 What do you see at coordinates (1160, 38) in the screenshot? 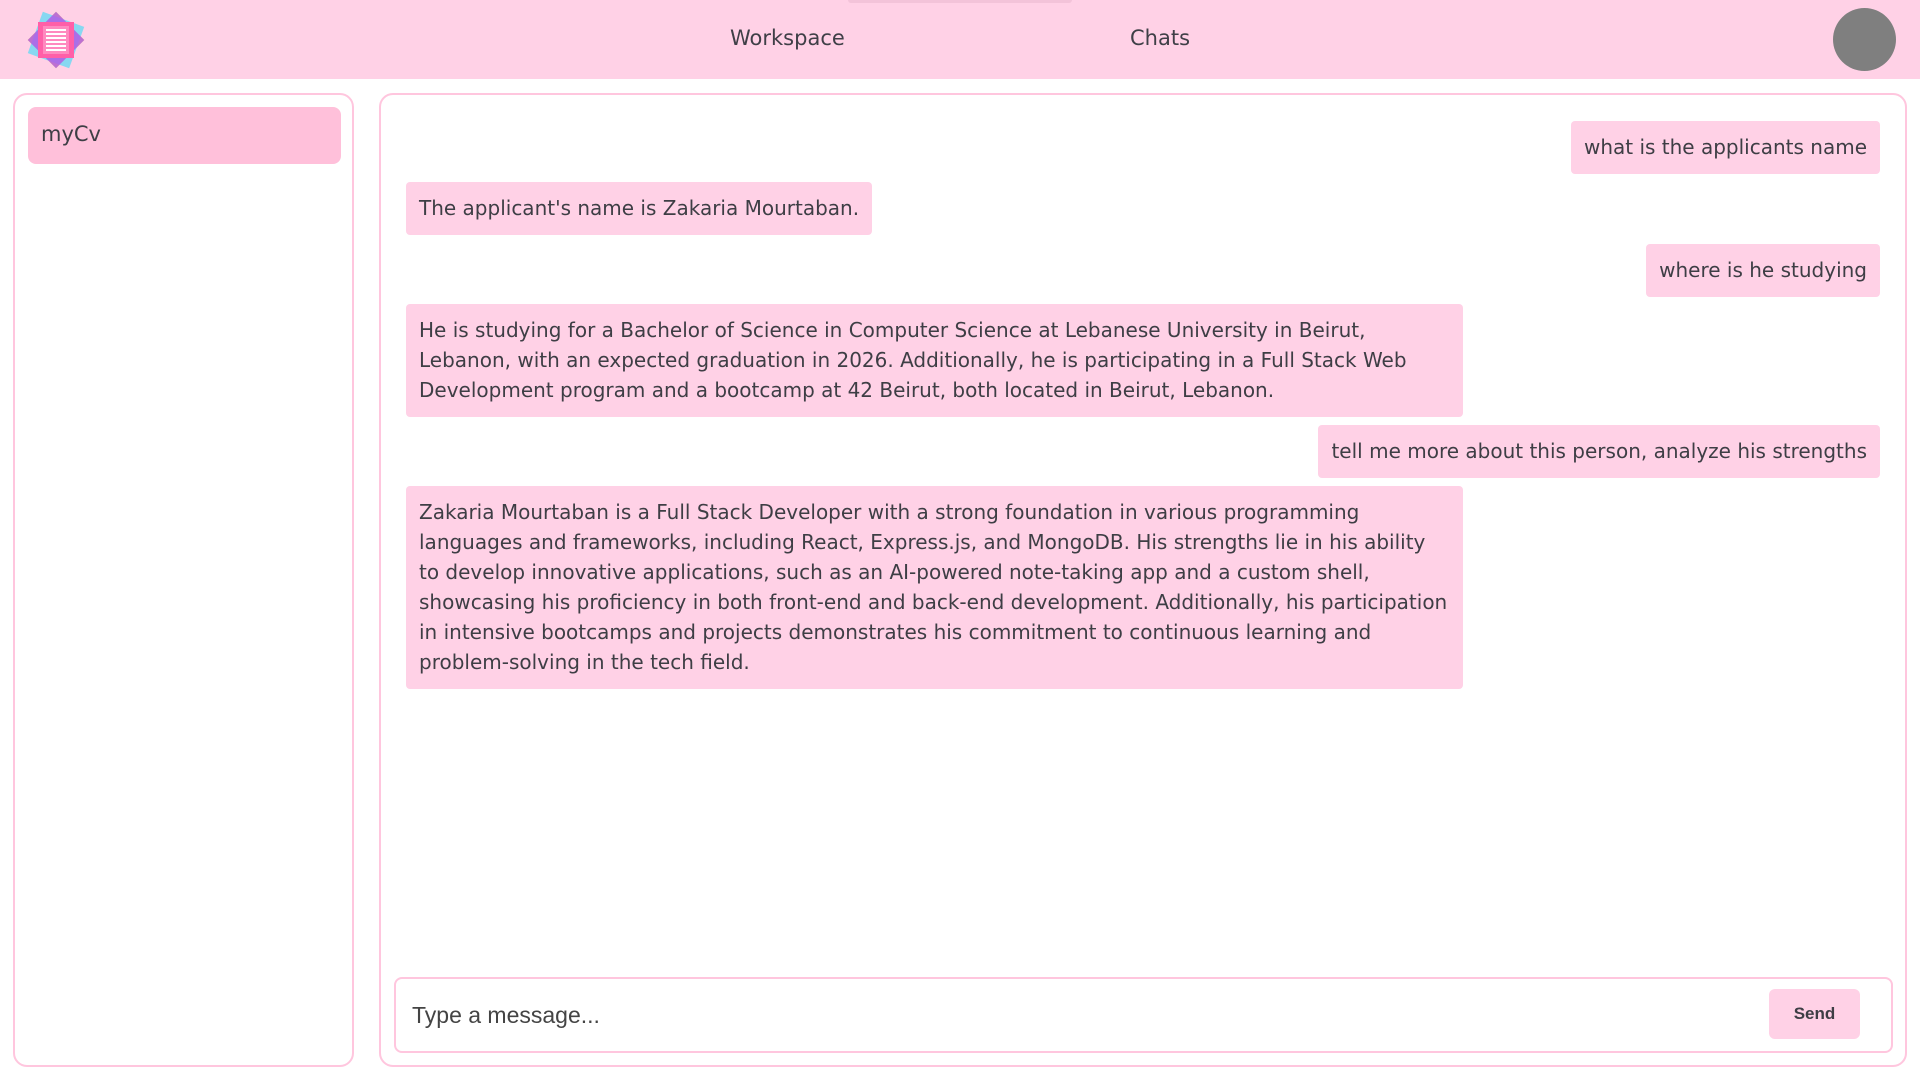
I see `nav-link-chats: Chats` at bounding box center [1160, 38].